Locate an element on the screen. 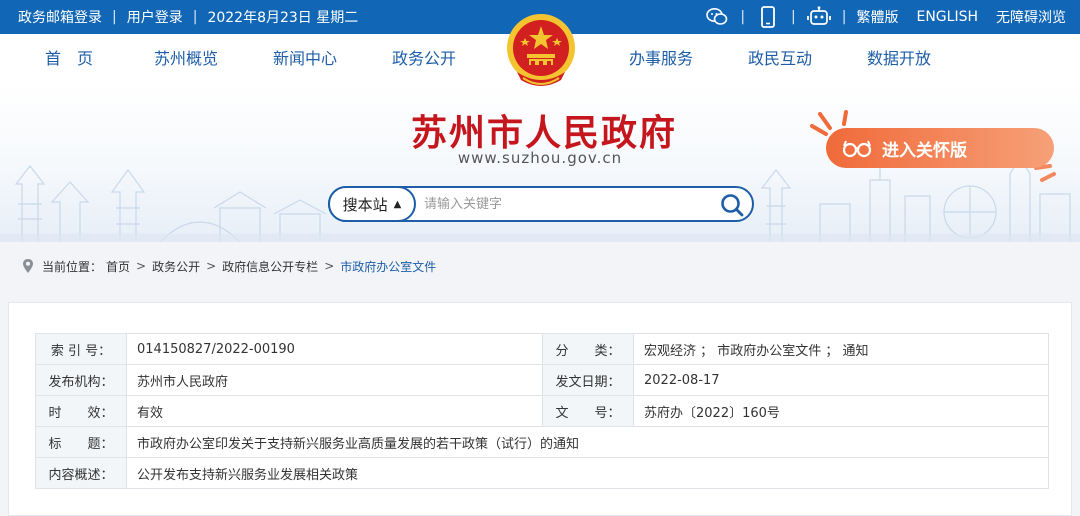 The height and width of the screenshot is (516, 1080). table-row: 发布机构： 苏州市人民政府 发文日期： 2022-08-17 is located at coordinates (542, 380).